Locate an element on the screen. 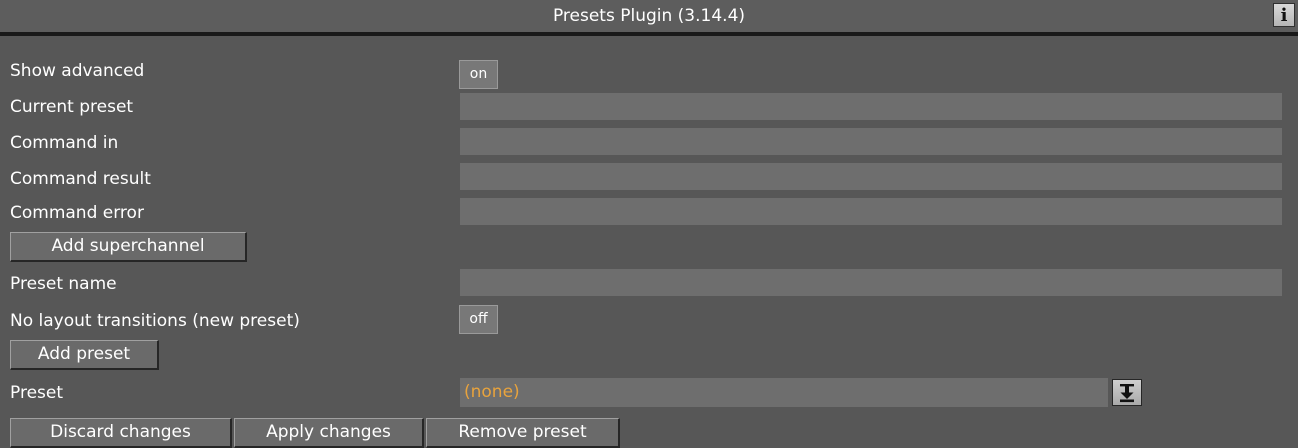 The width and height of the screenshot is (1298, 448). show-advanced-label: Show advanced is located at coordinates (77, 71).